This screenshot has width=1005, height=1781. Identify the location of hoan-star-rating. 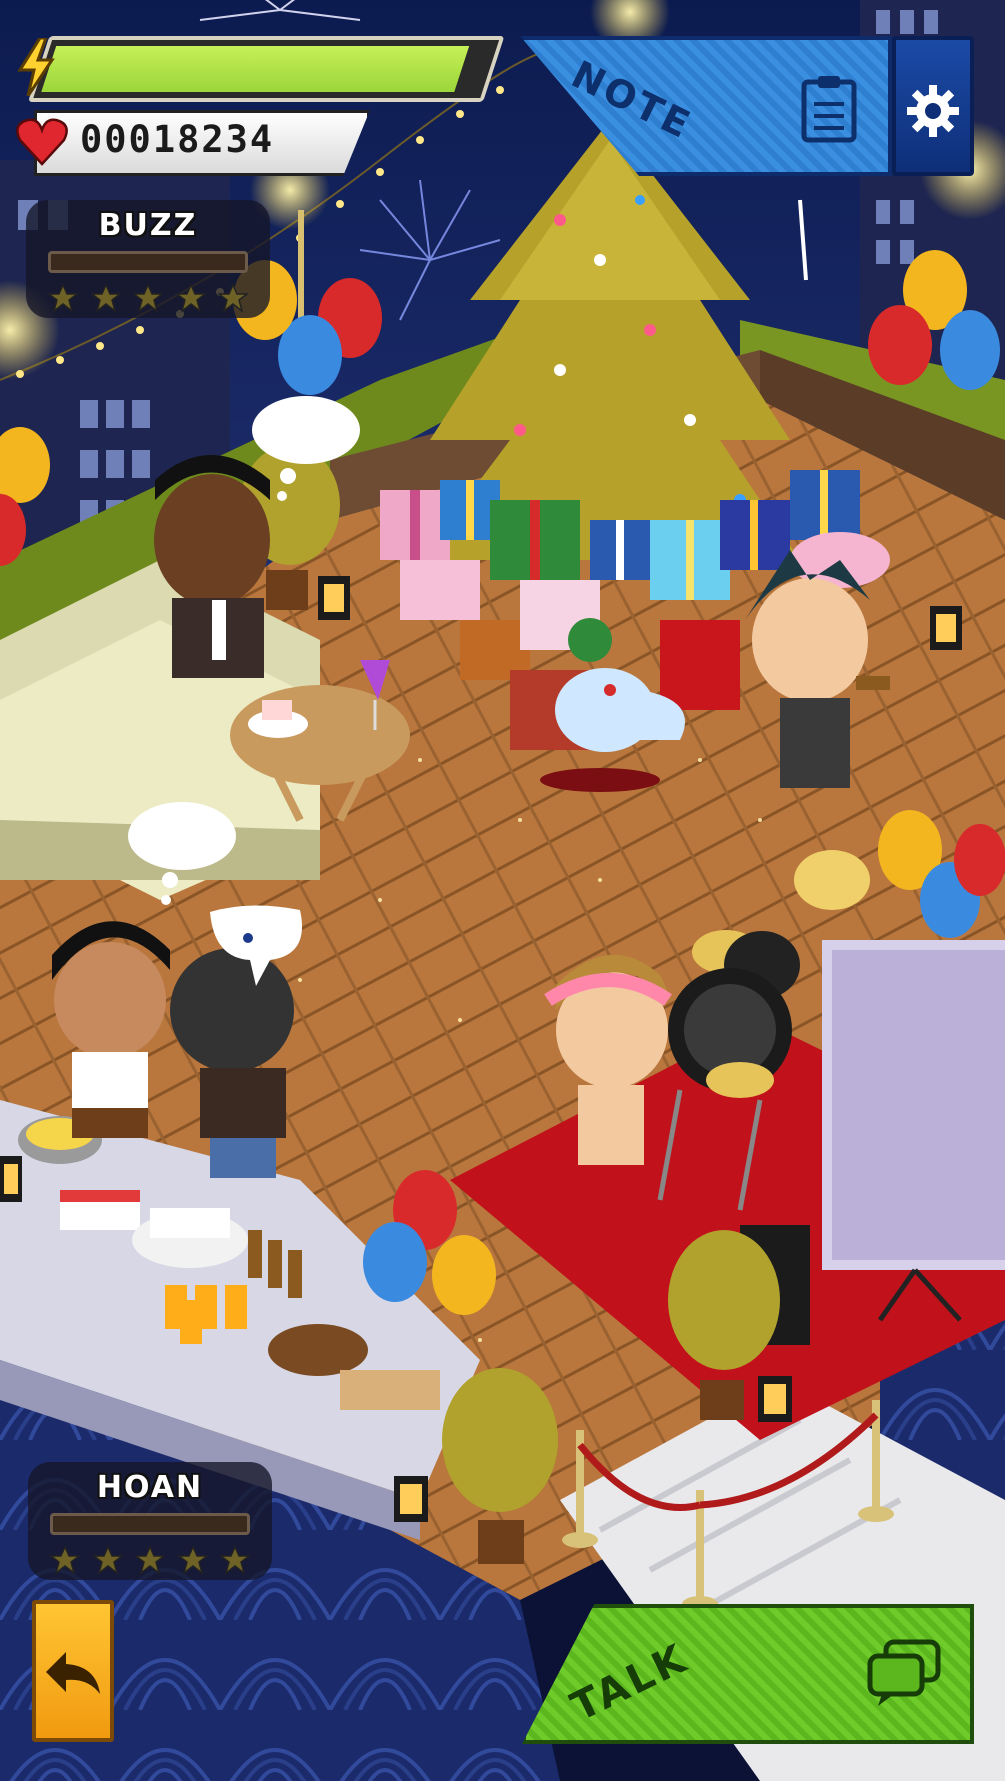
(150, 1560).